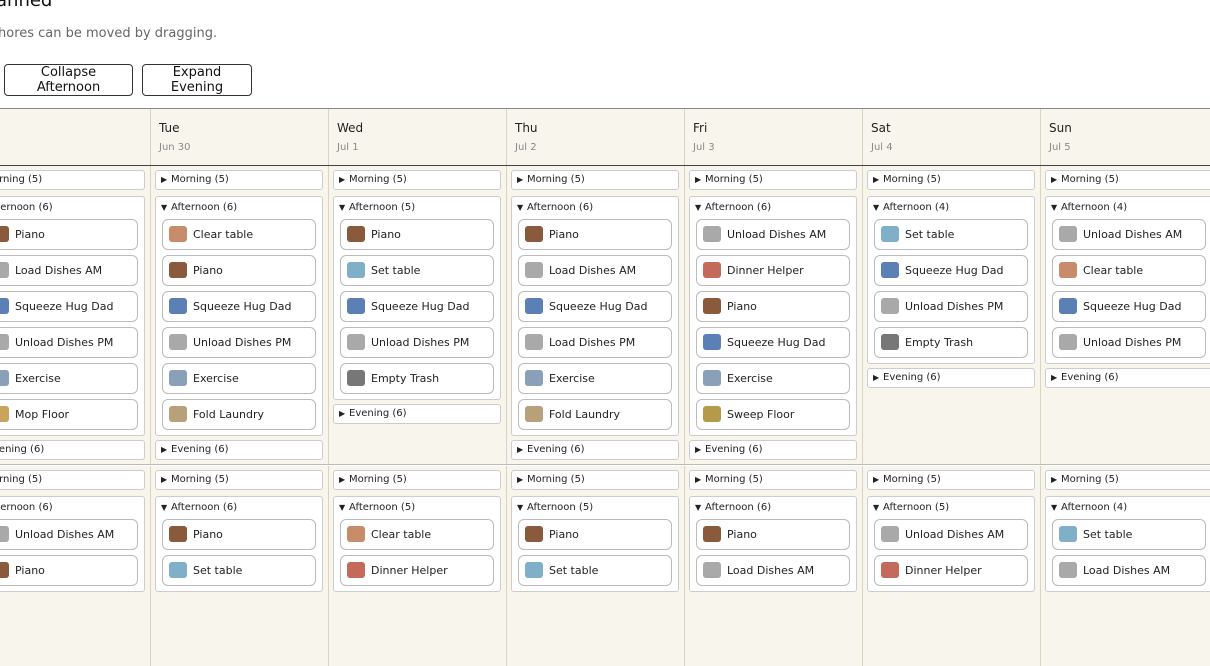 The image size is (1210, 666). I want to click on chore-card: Mop Floor, so click(69, 414).